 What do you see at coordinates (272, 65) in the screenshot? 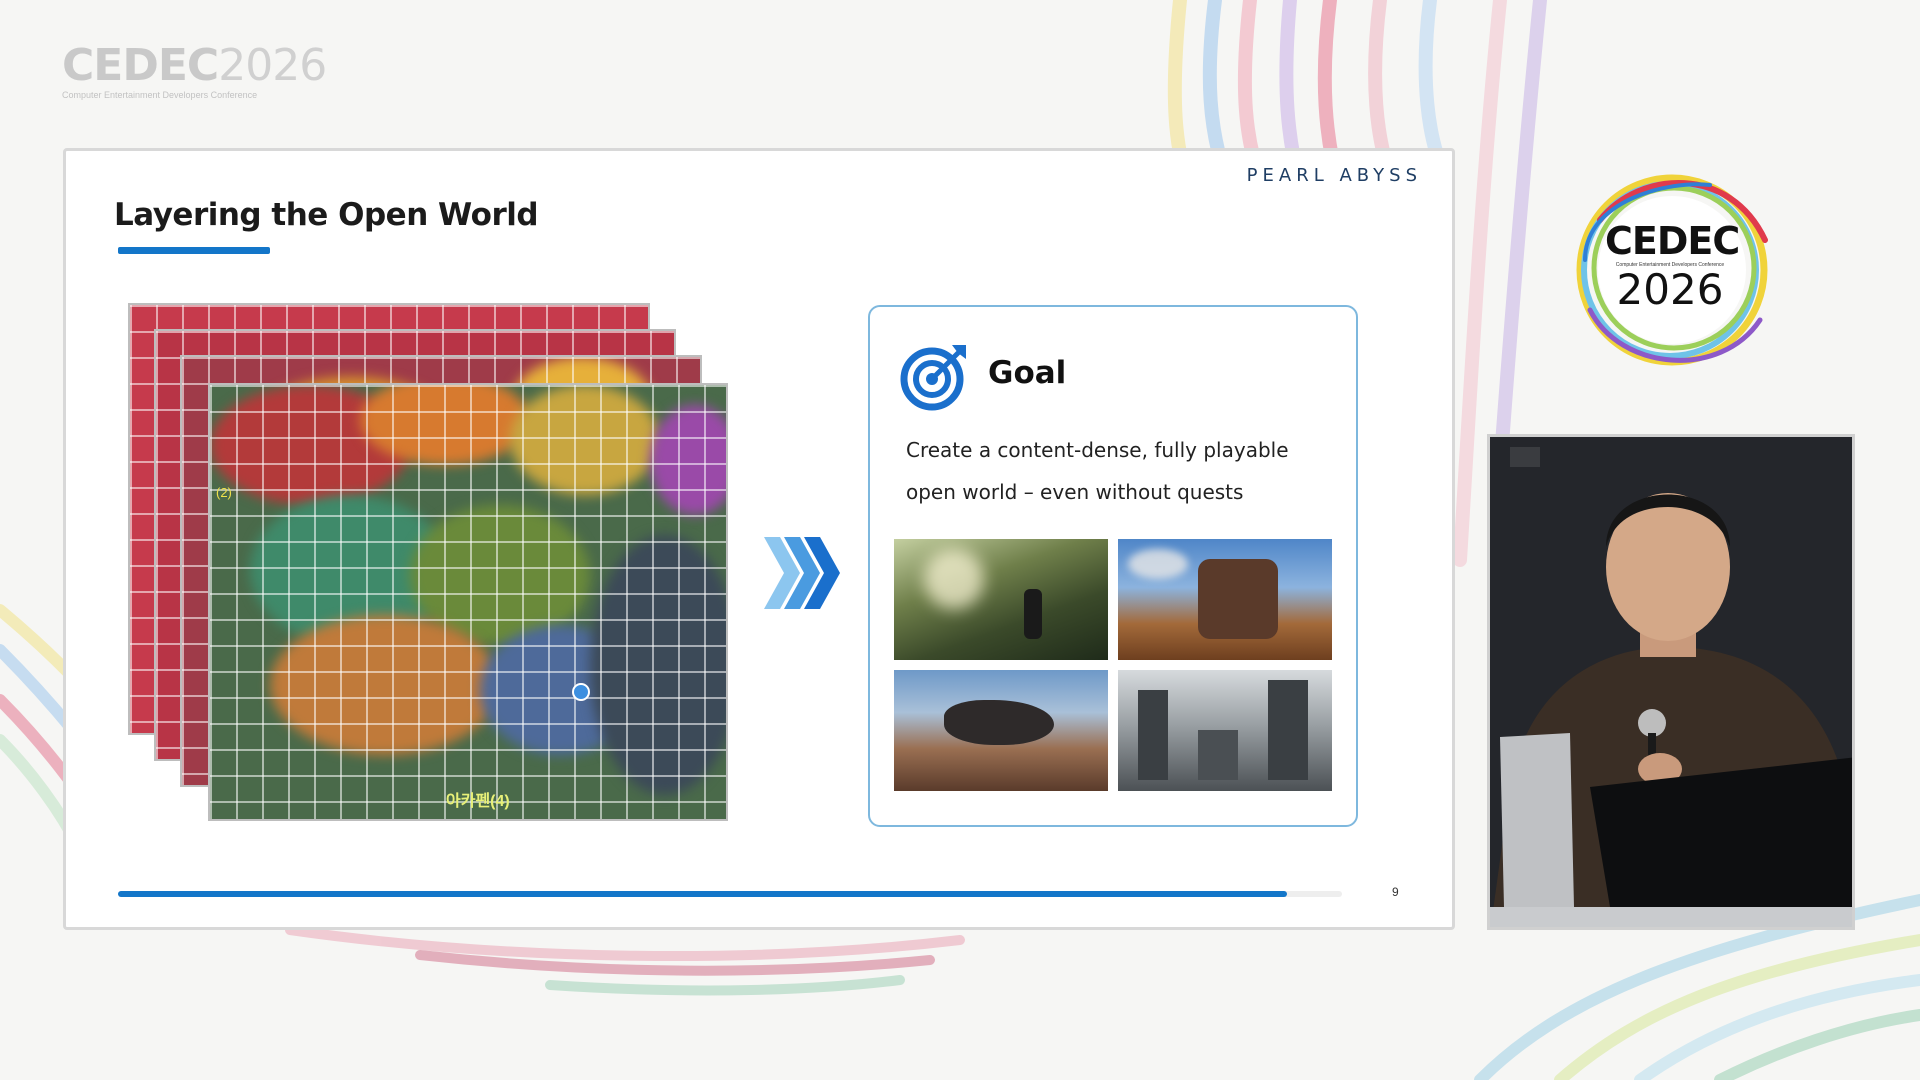
I see `logo-year: 2026` at bounding box center [272, 65].